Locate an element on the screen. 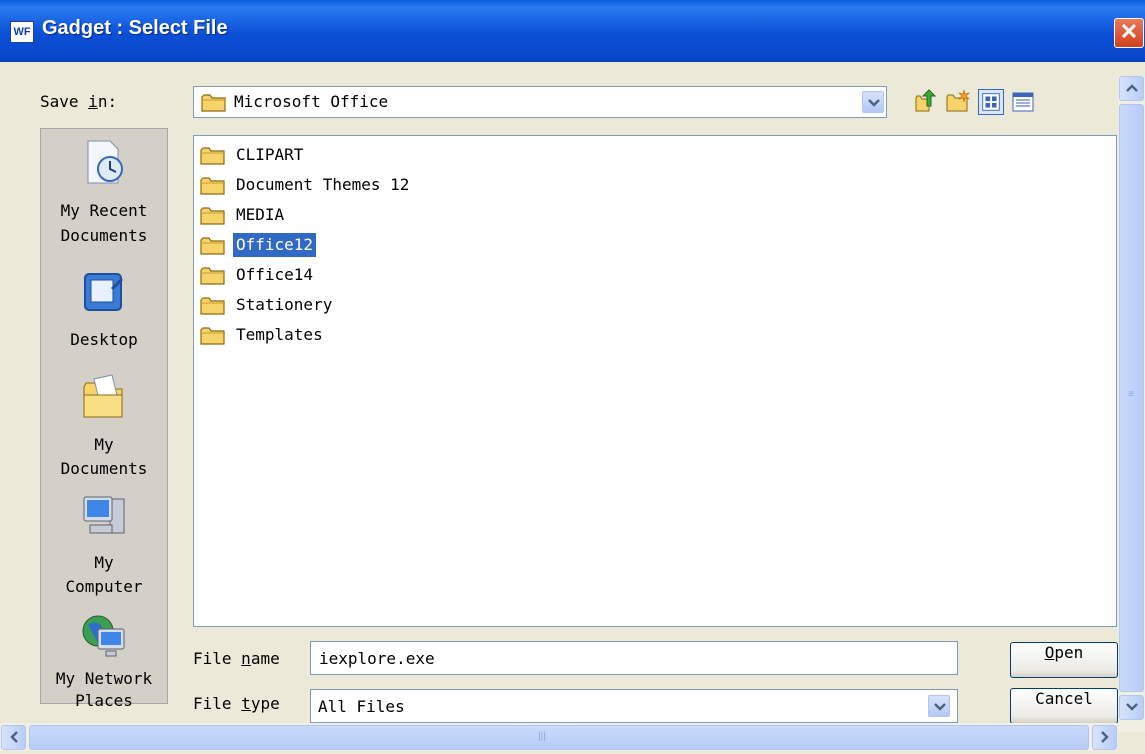 The height and width of the screenshot is (754, 1145). my-computer-icon is located at coordinates (104, 515).